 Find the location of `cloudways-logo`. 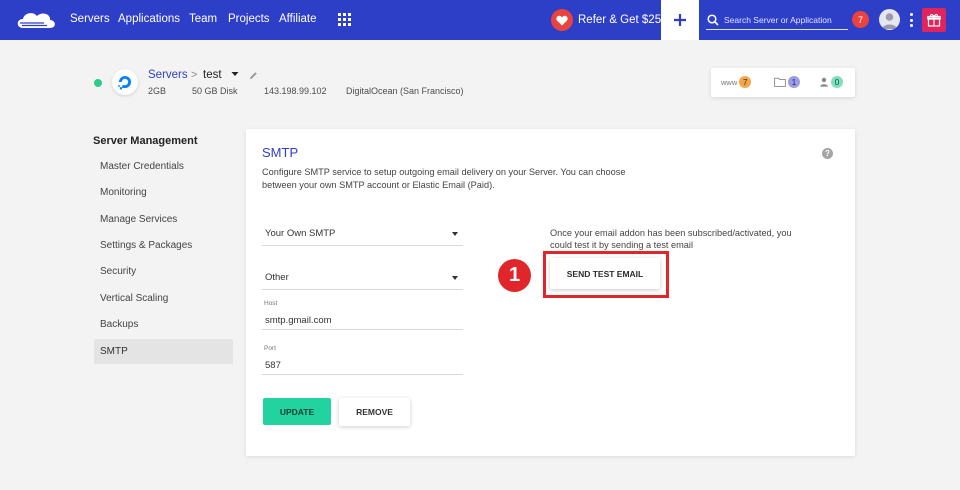

cloudways-logo is located at coordinates (36, 20).